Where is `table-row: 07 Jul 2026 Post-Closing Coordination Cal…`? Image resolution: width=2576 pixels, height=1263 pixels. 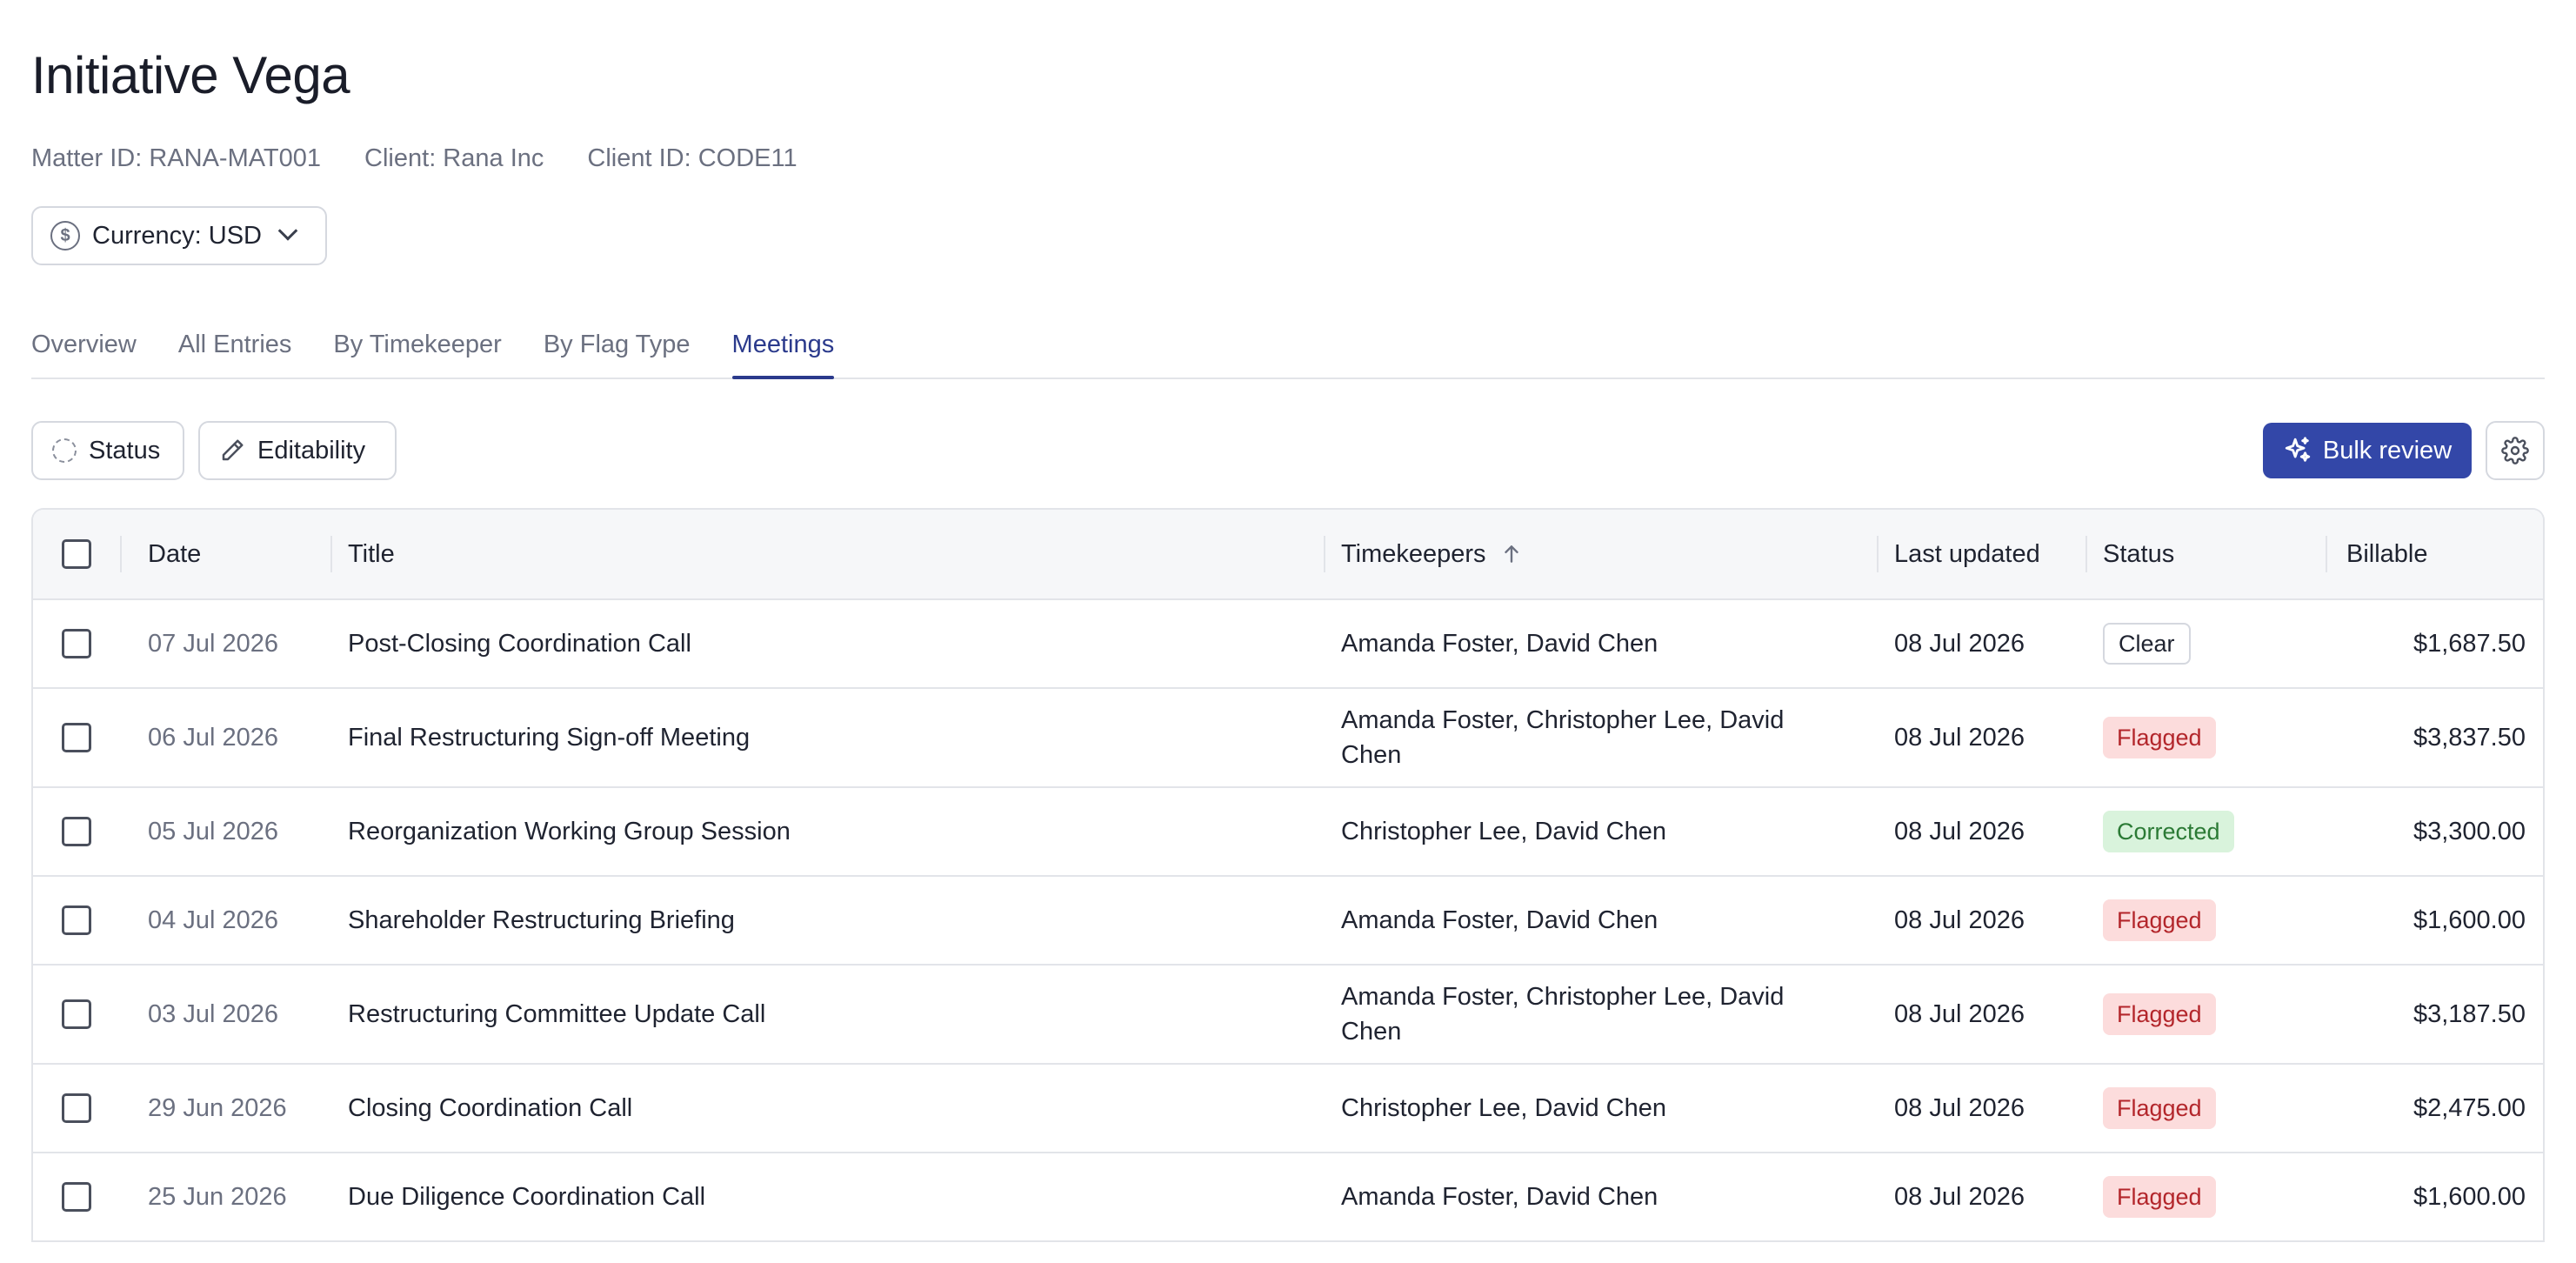 table-row: 07 Jul 2026 Post-Closing Coordination Cal… is located at coordinates (1288, 645).